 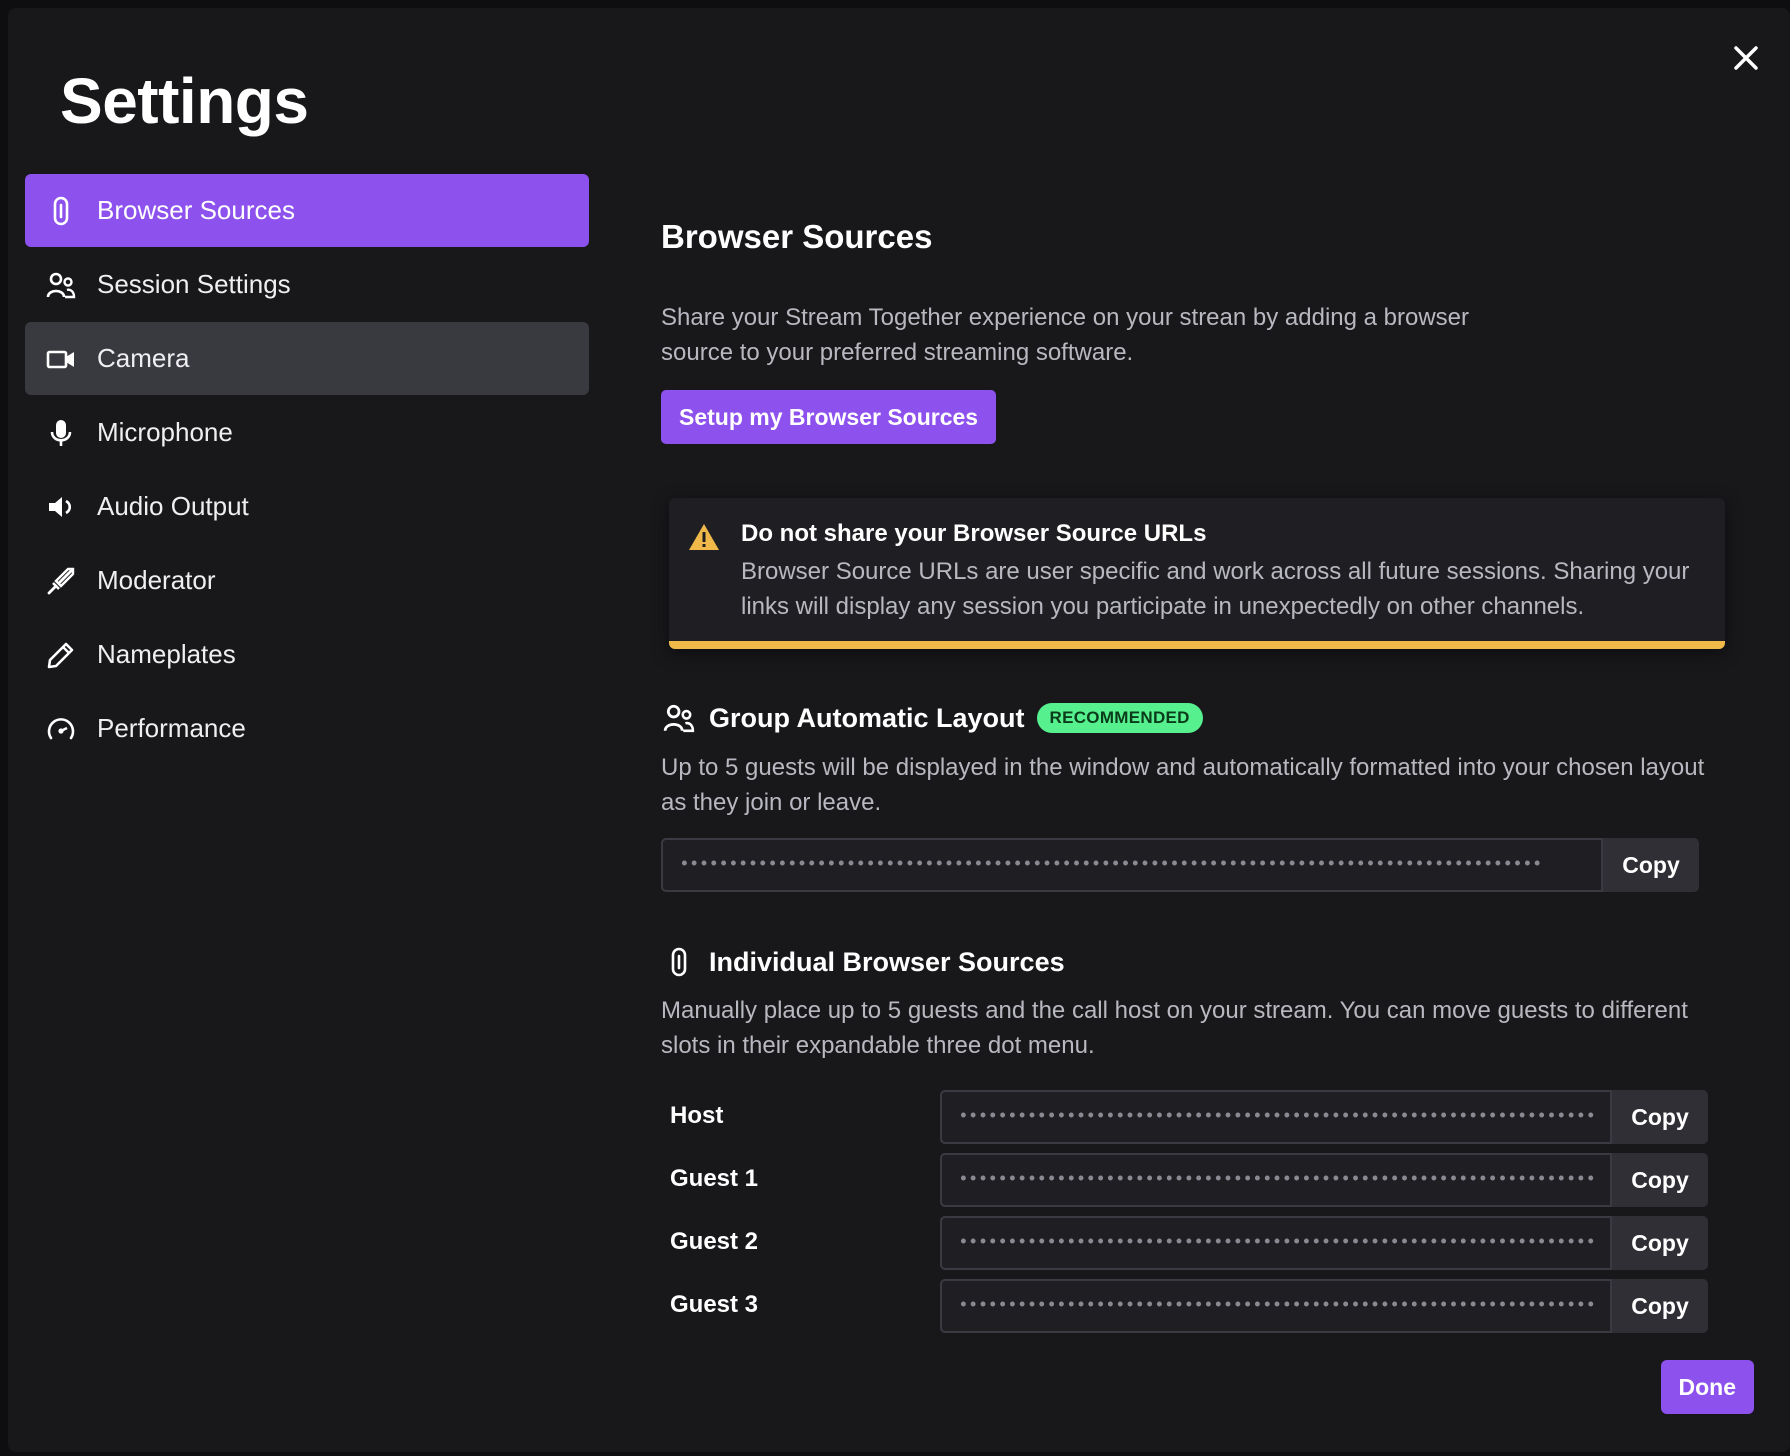 I want to click on guest-2-url-row: Copy, so click(x=1324, y=1243).